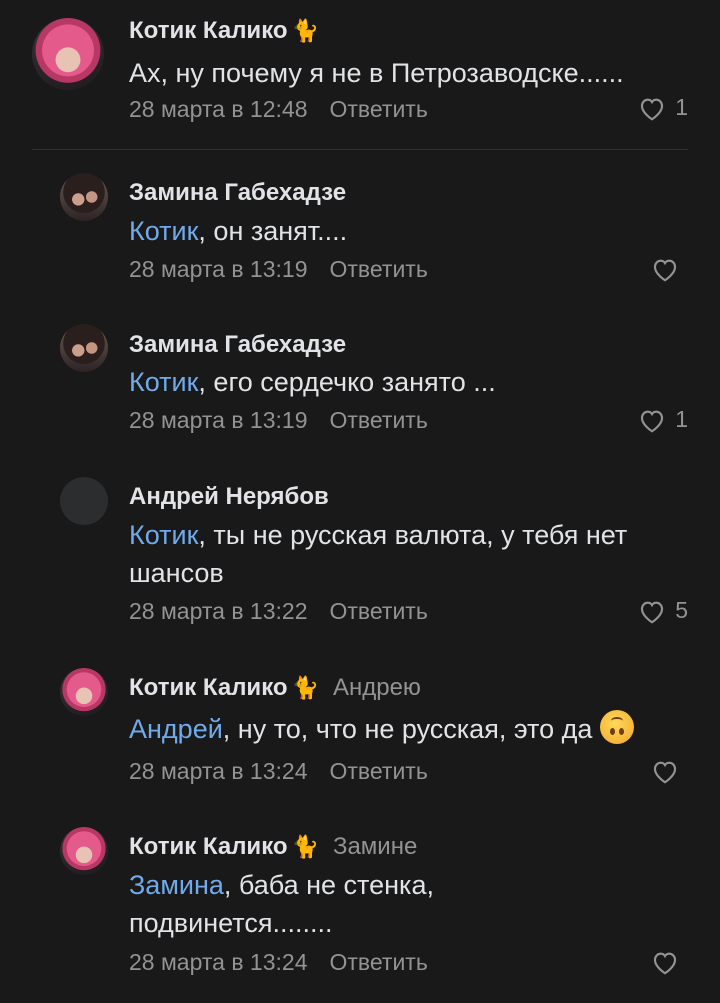 This screenshot has height=1003, width=720. What do you see at coordinates (218, 109) in the screenshot?
I see `comment-date: 28 марта в 12:48` at bounding box center [218, 109].